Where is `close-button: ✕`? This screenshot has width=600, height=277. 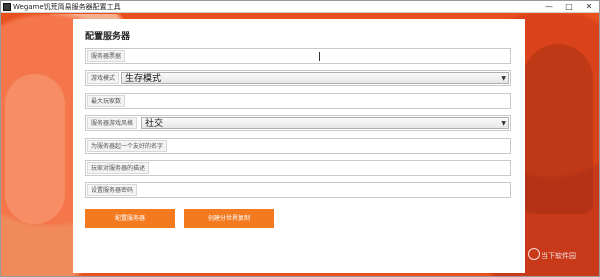
close-button: ✕ is located at coordinates (589, 7).